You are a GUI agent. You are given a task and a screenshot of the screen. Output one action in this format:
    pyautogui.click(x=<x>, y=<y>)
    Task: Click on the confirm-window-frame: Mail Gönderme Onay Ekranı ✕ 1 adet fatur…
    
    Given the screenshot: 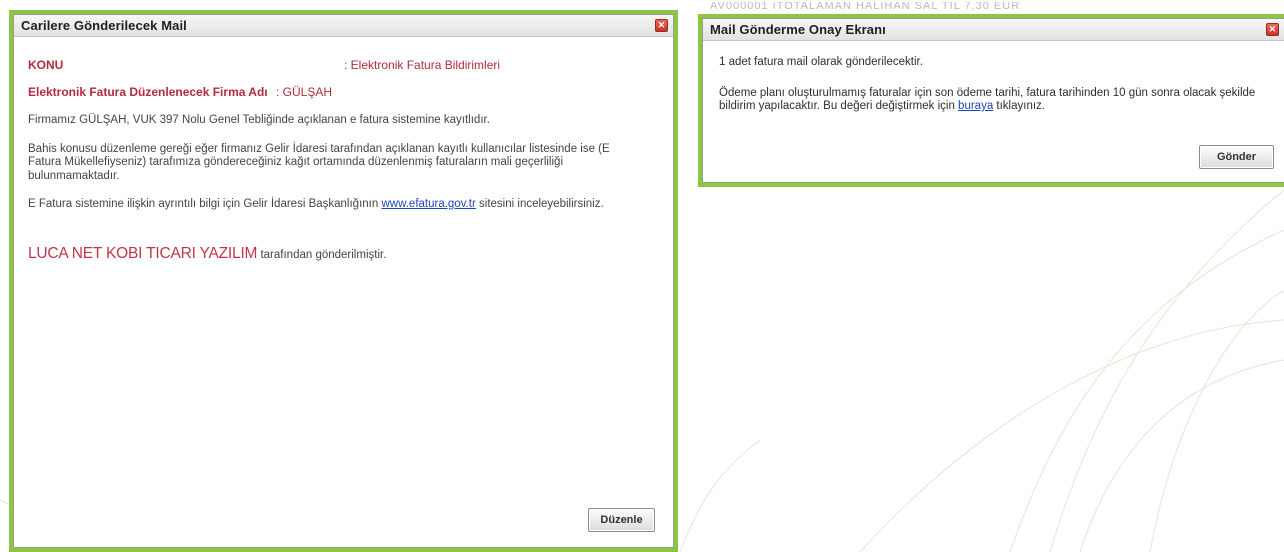 What is the action you would take?
    pyautogui.click(x=991, y=100)
    